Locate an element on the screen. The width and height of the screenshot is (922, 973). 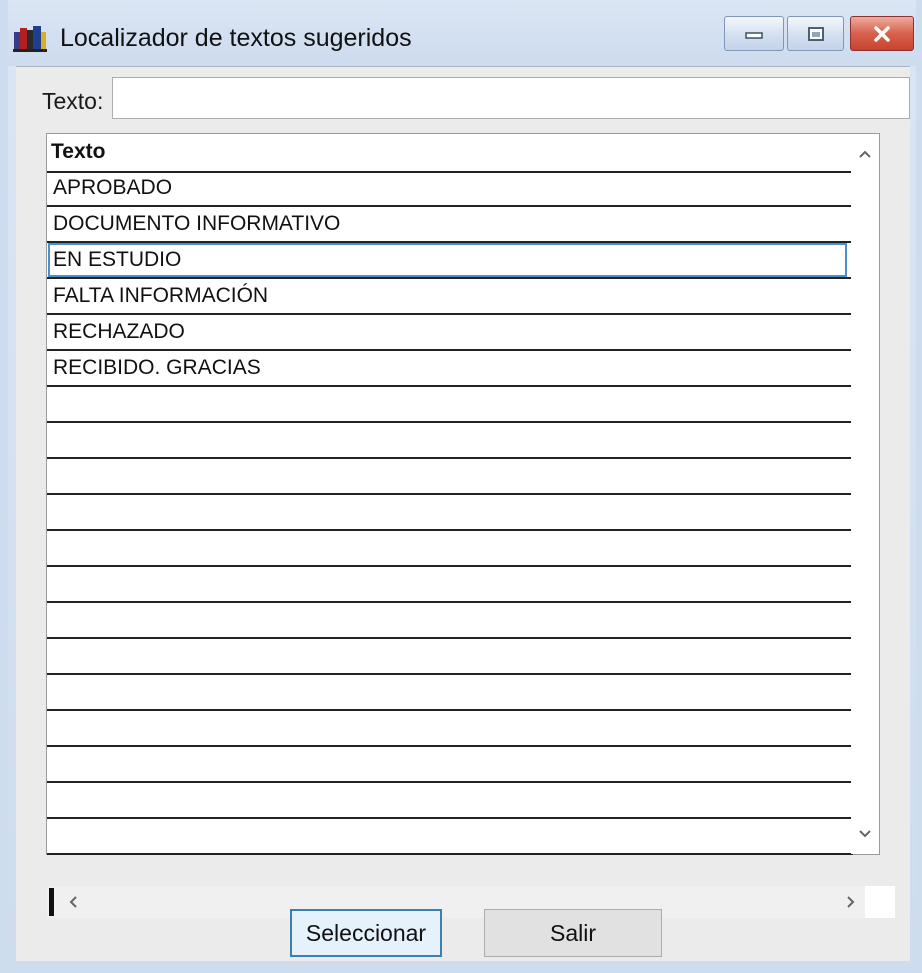
close-button is located at coordinates (882, 33).